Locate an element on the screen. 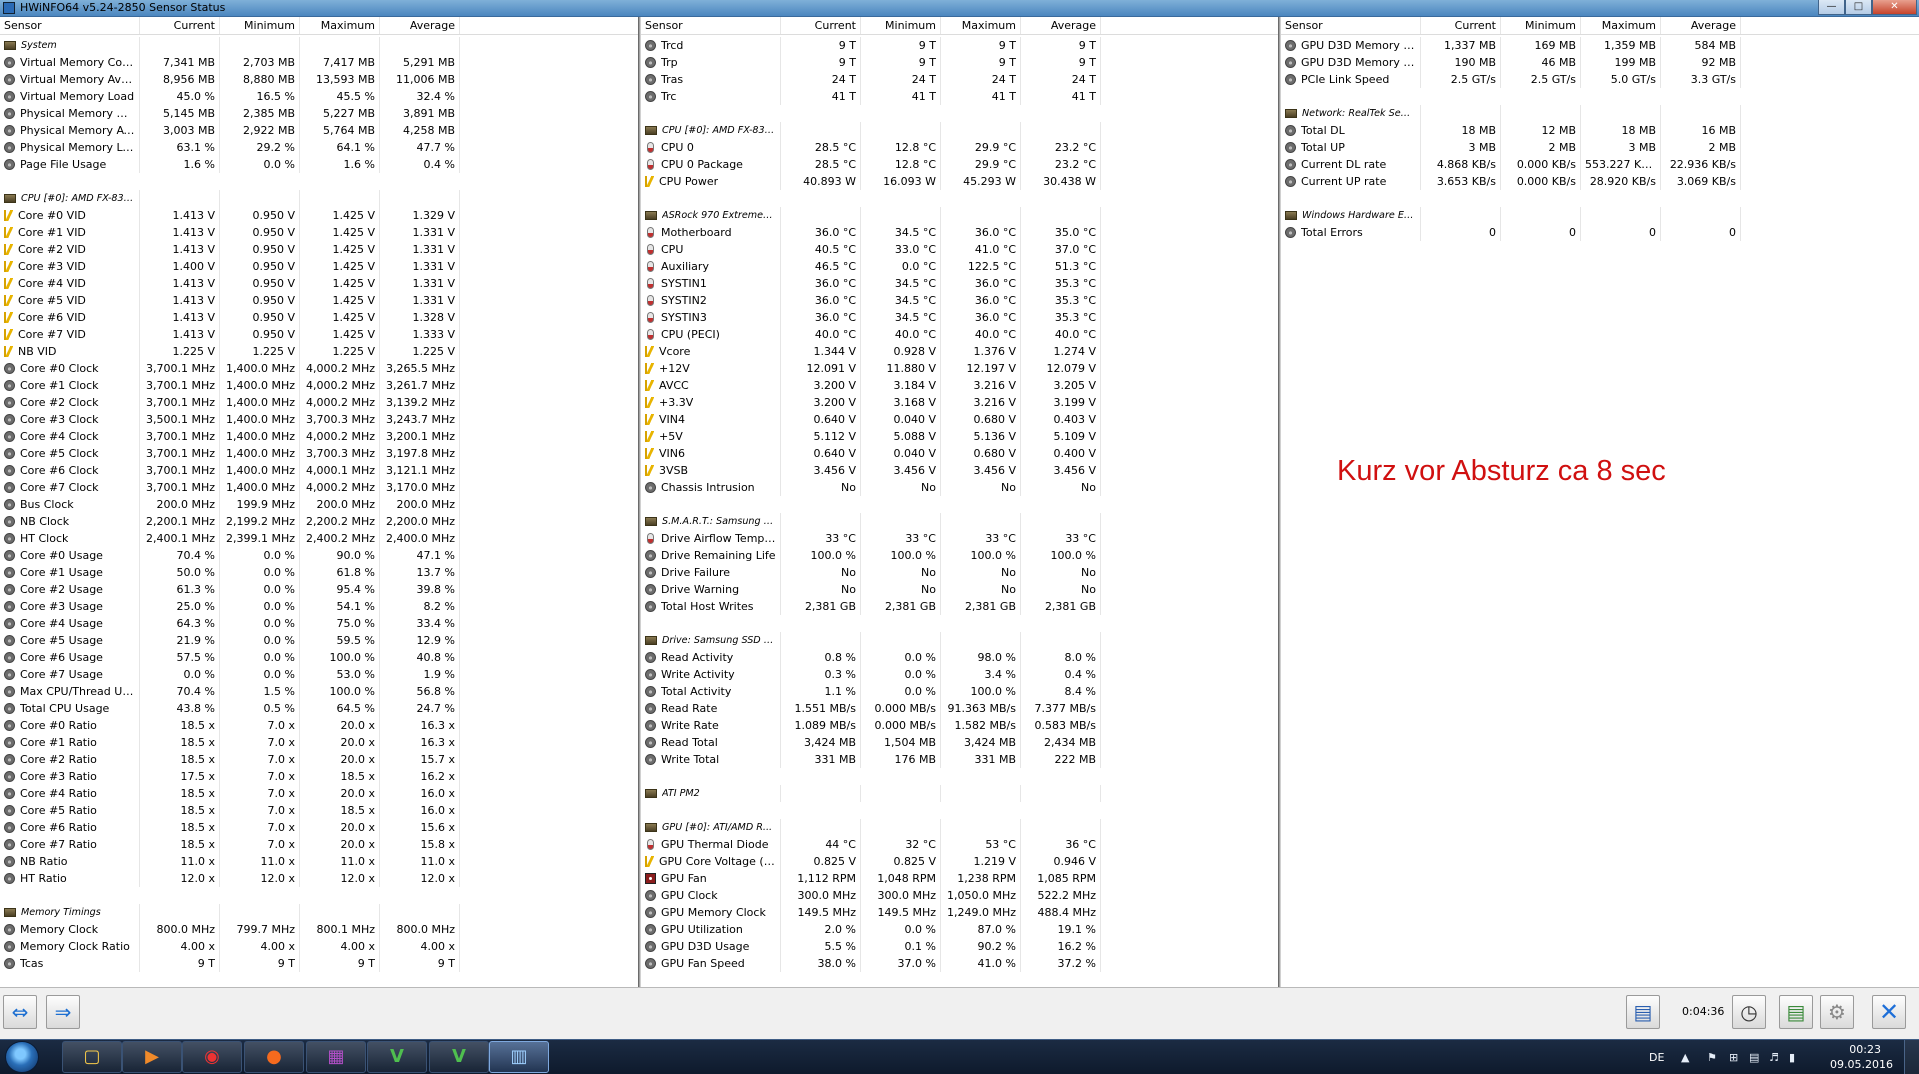 The width and height of the screenshot is (1919, 1074). sensor-row: Total CPU Usage 43.8 % 0.5 % 64.5 % 24.7 % is located at coordinates (319, 708).